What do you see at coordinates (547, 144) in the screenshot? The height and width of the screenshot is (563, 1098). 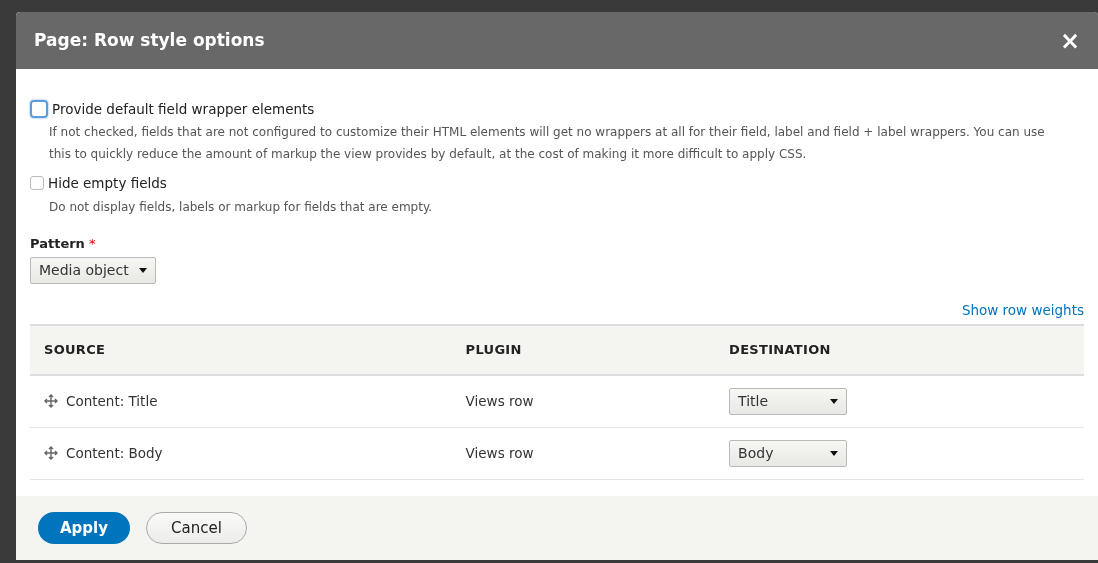 I see `option-description: If not checked, fields that are not configured to customize their HTML elements will get no wrappers at all for their field, label and field + label wrappers. You can use this to quickly reduce the amount of markup the view provides by default, at the cost of making it more difficult to apply CSS.` at bounding box center [547, 144].